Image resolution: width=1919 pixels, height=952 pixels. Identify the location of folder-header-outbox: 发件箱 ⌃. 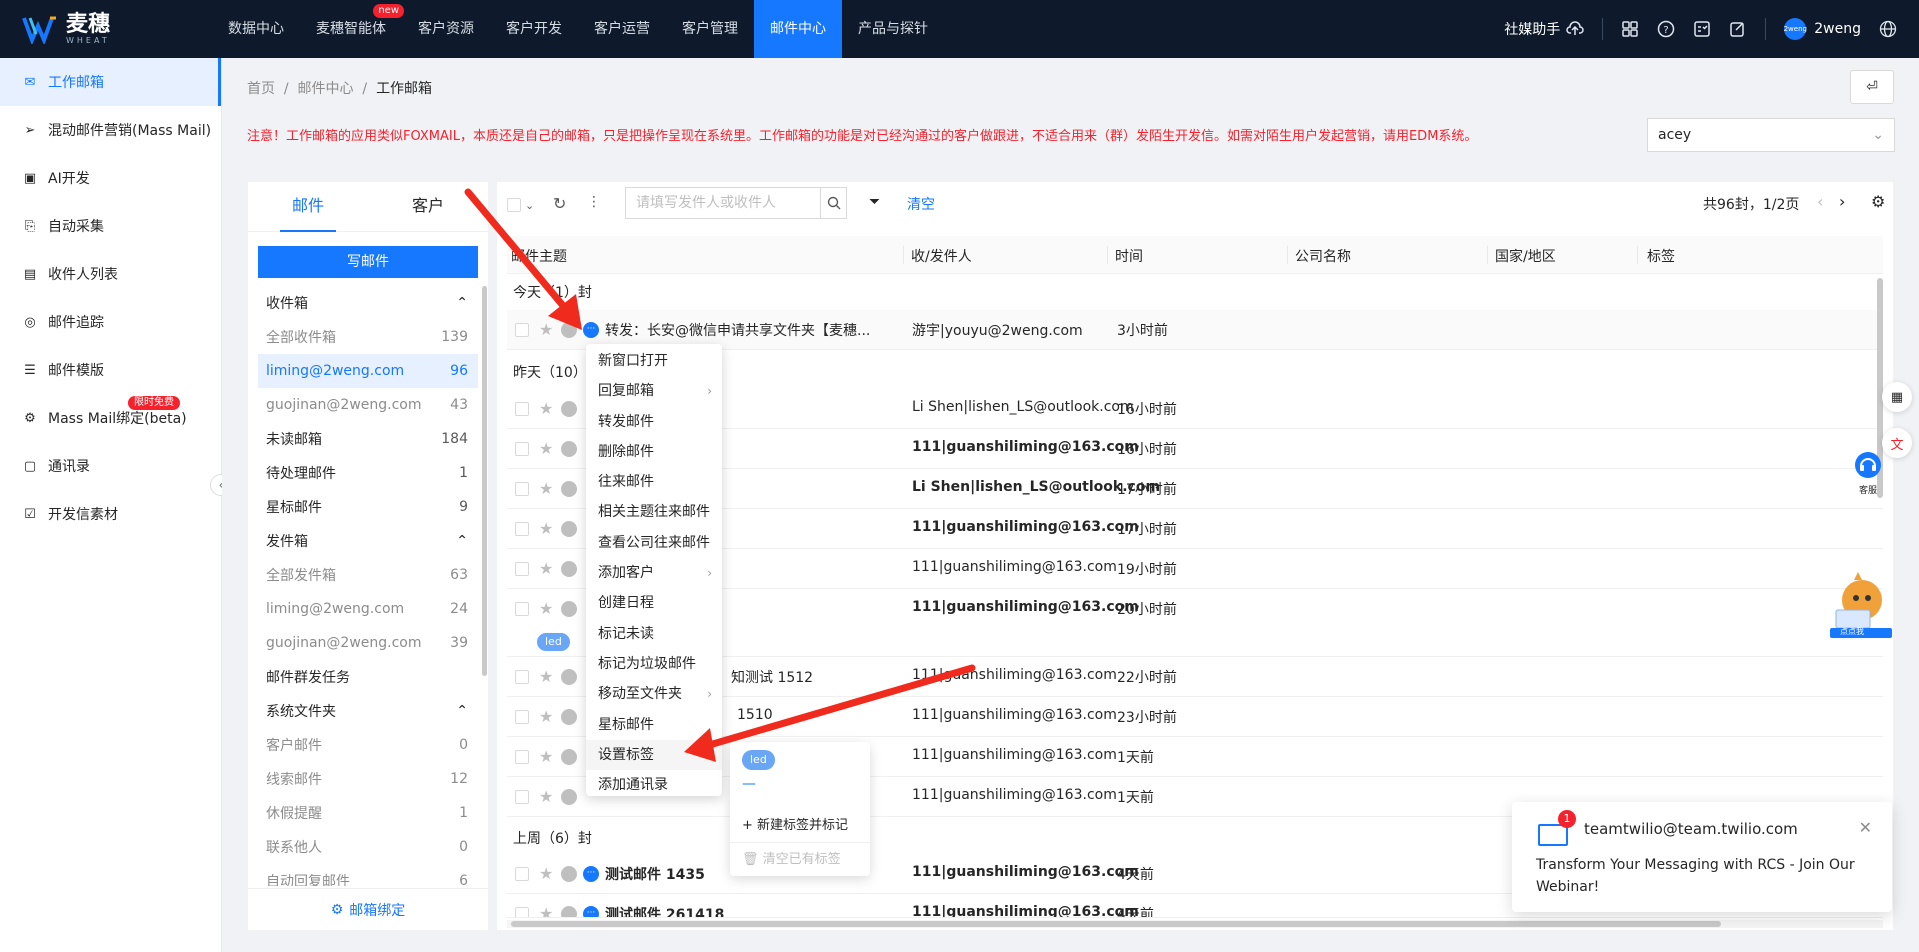
(368, 541).